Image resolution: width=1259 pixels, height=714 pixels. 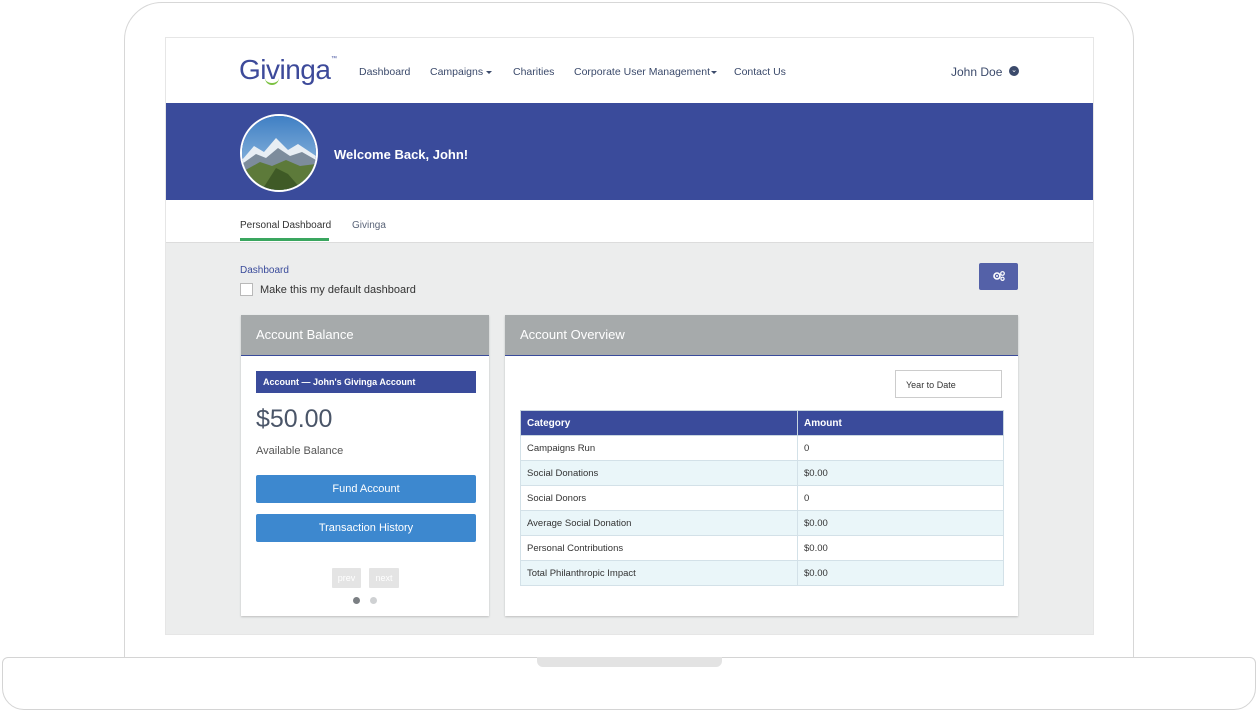 I want to click on transaction-history-button: Transaction History, so click(x=366, y=528).